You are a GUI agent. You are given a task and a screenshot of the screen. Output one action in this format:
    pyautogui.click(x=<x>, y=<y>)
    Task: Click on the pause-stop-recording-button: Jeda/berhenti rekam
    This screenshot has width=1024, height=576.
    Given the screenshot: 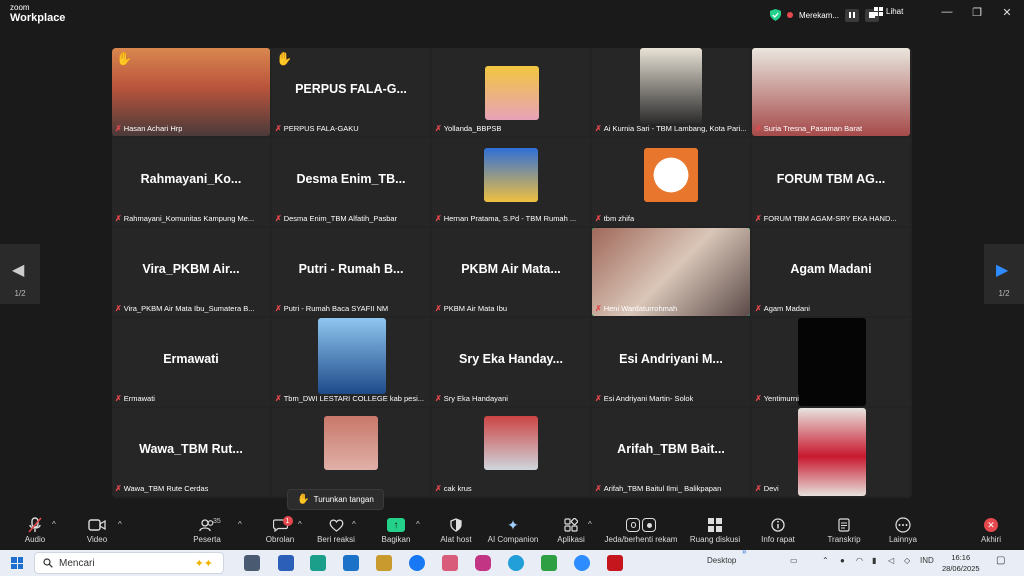 What is the action you would take?
    pyautogui.click(x=641, y=532)
    